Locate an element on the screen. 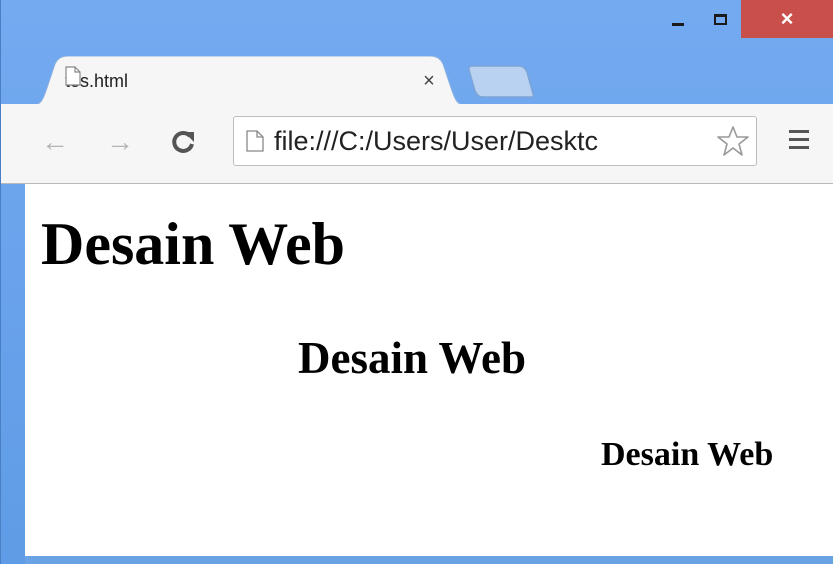 Image resolution: width=833 pixels, height=564 pixels. menu-icon is located at coordinates (799, 141).